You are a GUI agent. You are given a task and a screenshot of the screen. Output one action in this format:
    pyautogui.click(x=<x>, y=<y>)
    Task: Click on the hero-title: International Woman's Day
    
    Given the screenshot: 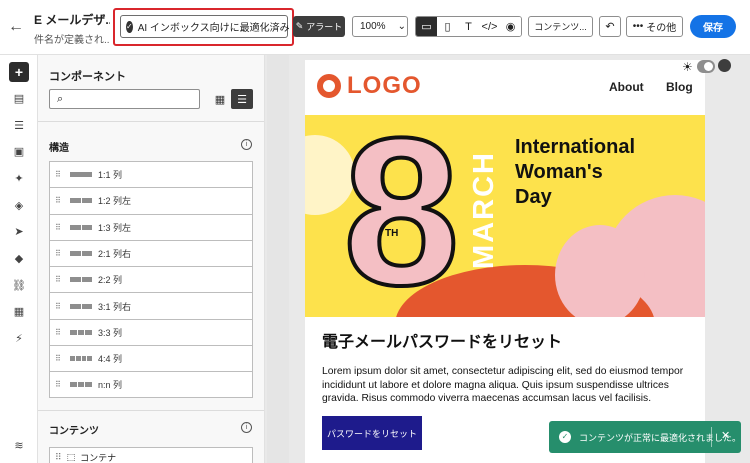 What is the action you would take?
    pyautogui.click(x=575, y=172)
    